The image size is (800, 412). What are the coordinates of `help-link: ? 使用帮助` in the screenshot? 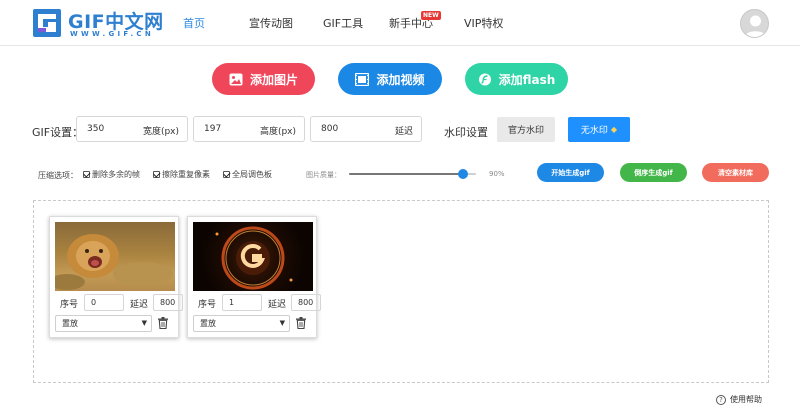 It's located at (739, 399).